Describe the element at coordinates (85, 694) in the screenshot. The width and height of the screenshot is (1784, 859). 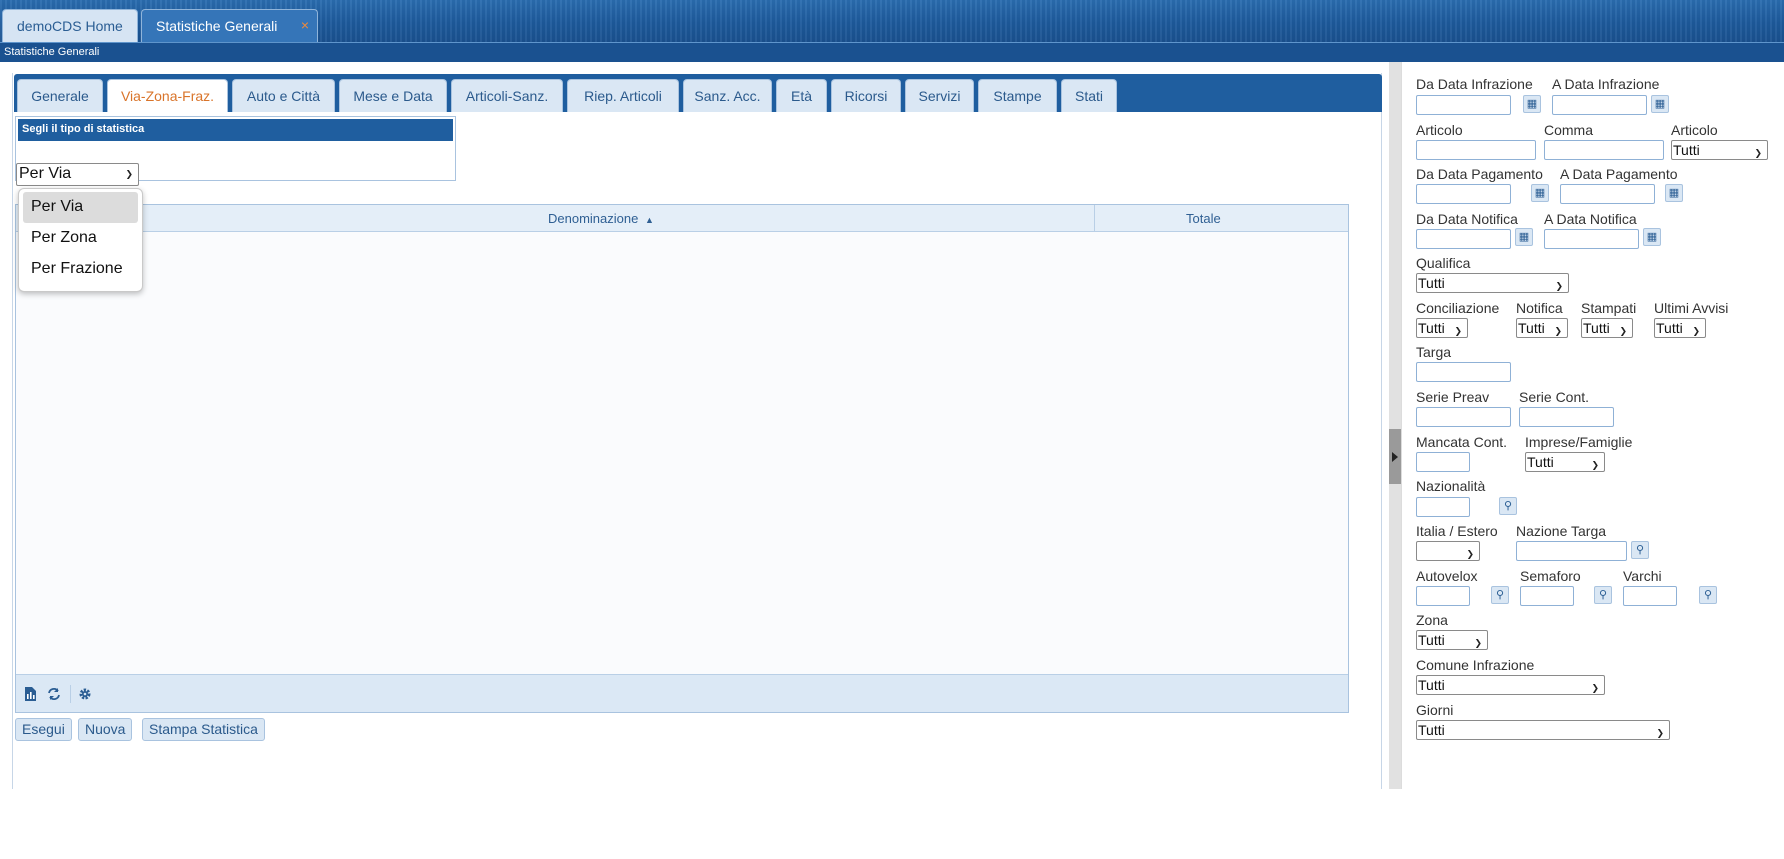
I see `gear-icon` at that location.